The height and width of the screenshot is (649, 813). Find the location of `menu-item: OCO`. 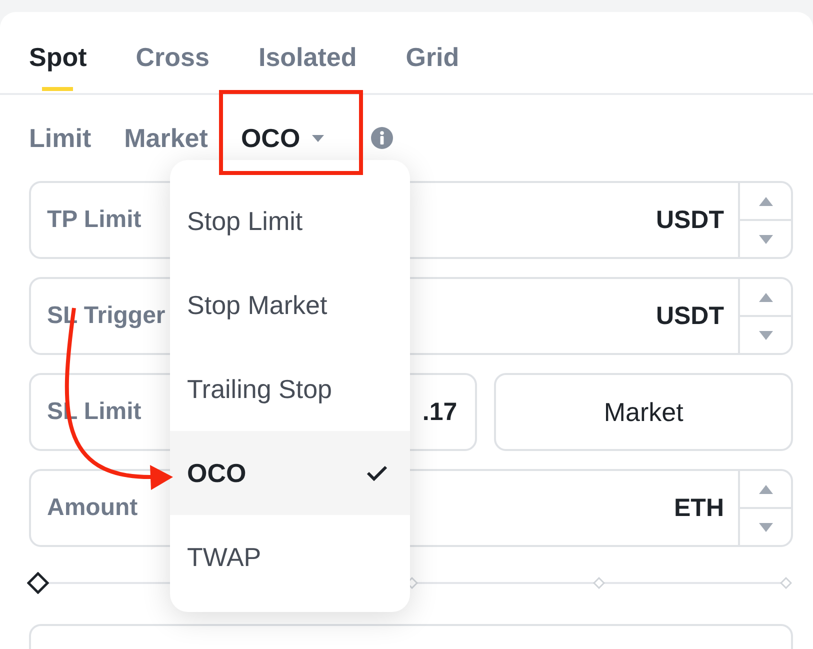

menu-item: OCO is located at coordinates (290, 473).